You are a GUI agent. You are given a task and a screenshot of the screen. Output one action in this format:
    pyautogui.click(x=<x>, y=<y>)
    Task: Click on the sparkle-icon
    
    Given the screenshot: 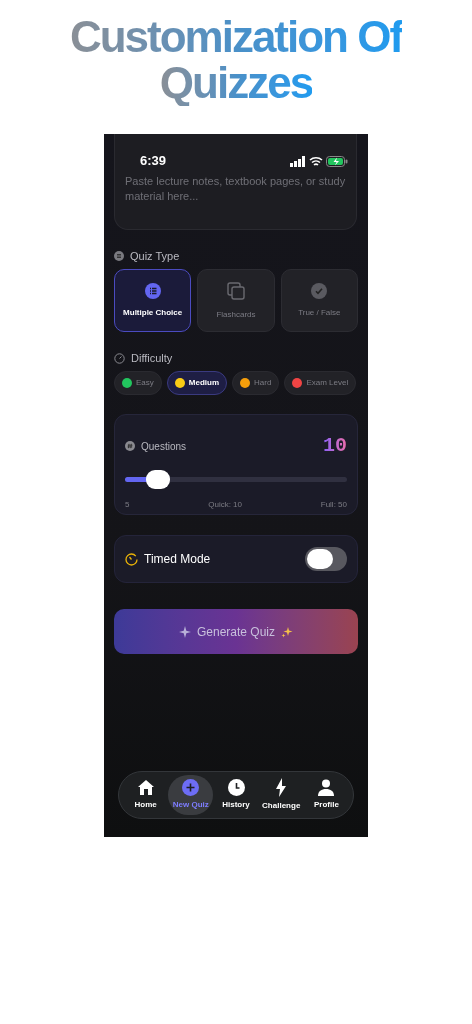 What is the action you would take?
    pyautogui.click(x=184, y=631)
    